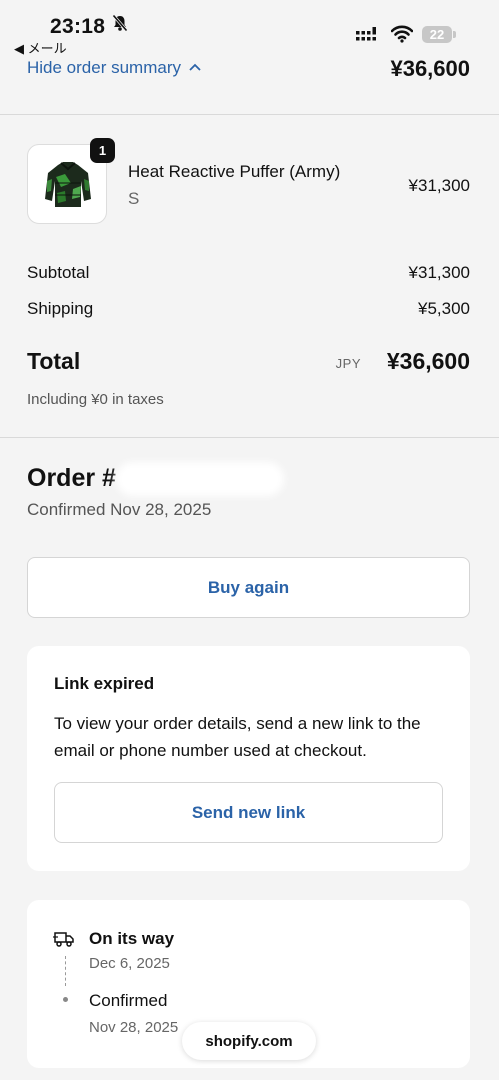 This screenshot has width=499, height=1080. Describe the element at coordinates (200, 479) in the screenshot. I see `redacted-order-number` at that location.